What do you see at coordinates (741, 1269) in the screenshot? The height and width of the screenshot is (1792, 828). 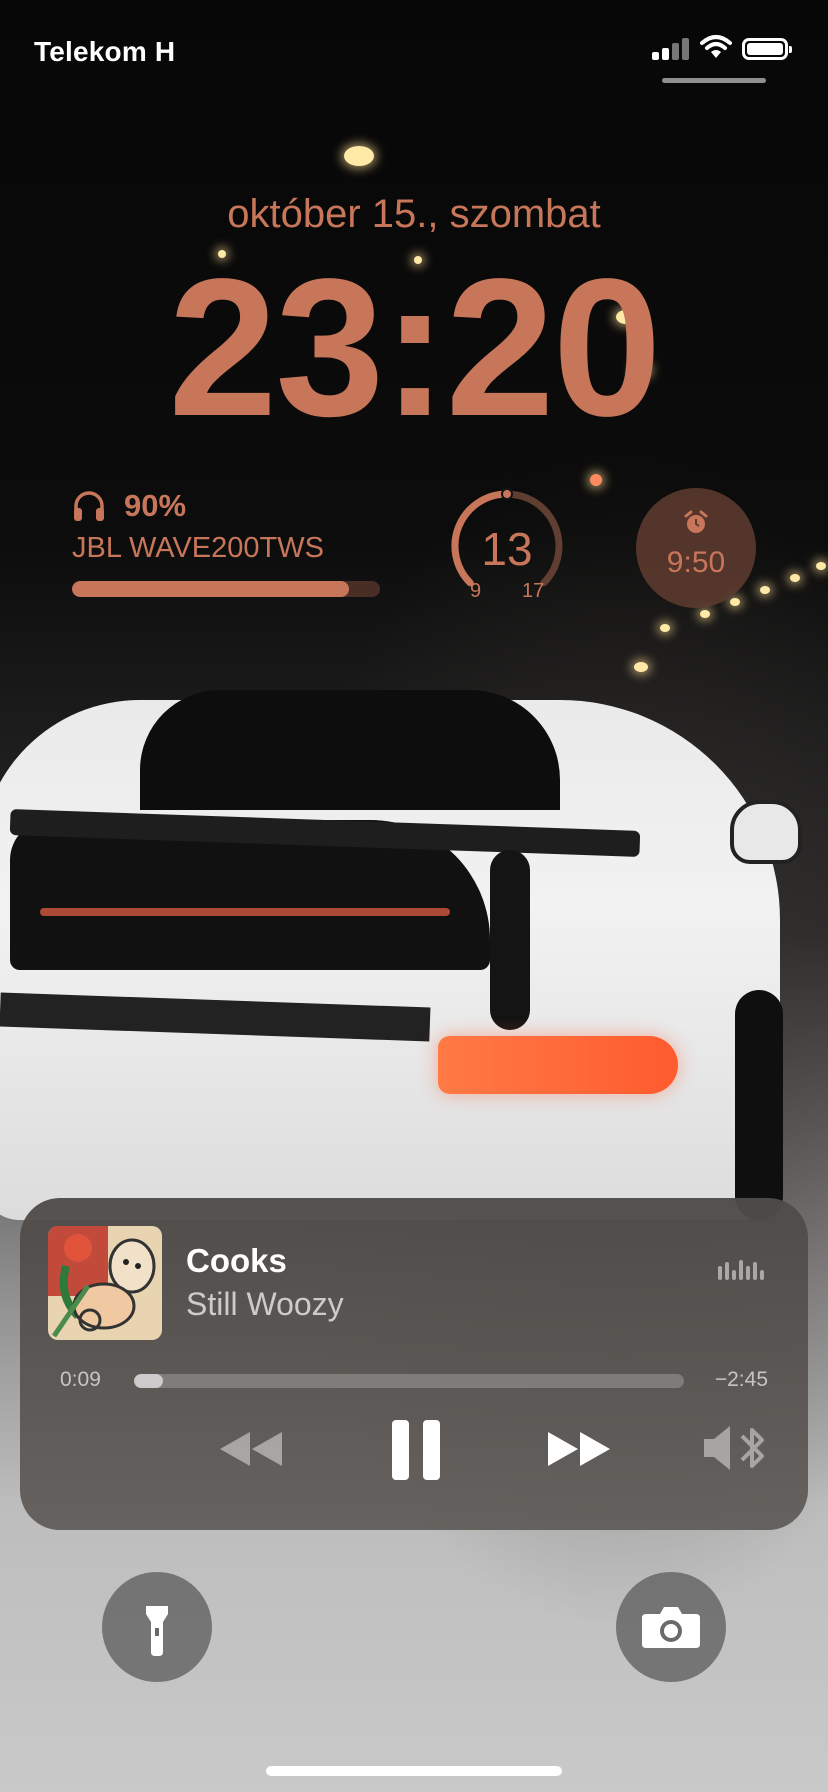 I see `audio-waveform-icon` at bounding box center [741, 1269].